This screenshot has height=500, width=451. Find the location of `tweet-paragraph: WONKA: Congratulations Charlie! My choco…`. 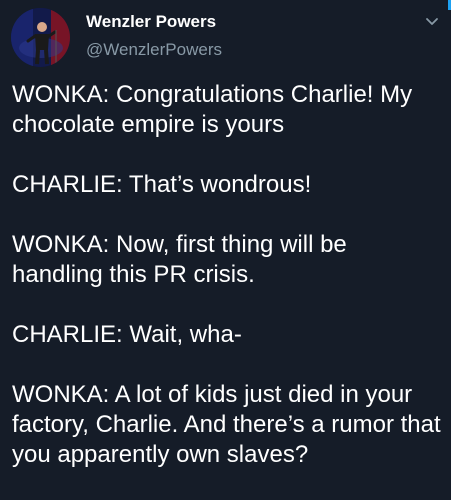

tweet-paragraph: WONKA: Congratulations Charlie! My choco… is located at coordinates (212, 109).